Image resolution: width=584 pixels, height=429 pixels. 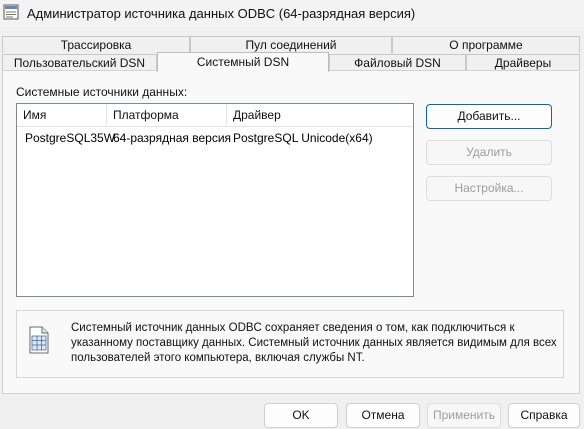 What do you see at coordinates (523, 62) in the screenshot?
I see `tab-drivers: Драйверы` at bounding box center [523, 62].